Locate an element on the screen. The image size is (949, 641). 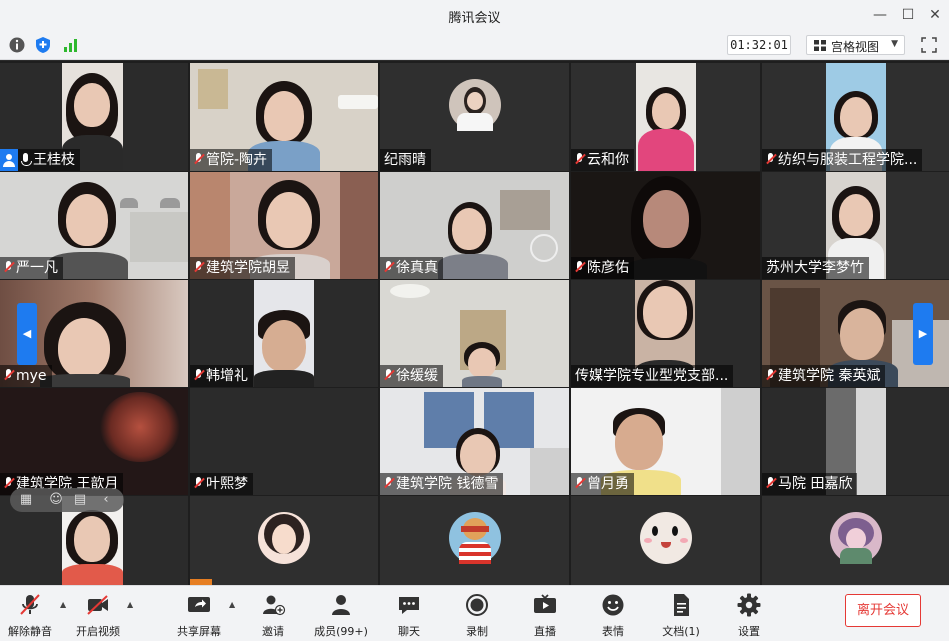
layout-icon: ▦ is located at coordinates (26, 500).